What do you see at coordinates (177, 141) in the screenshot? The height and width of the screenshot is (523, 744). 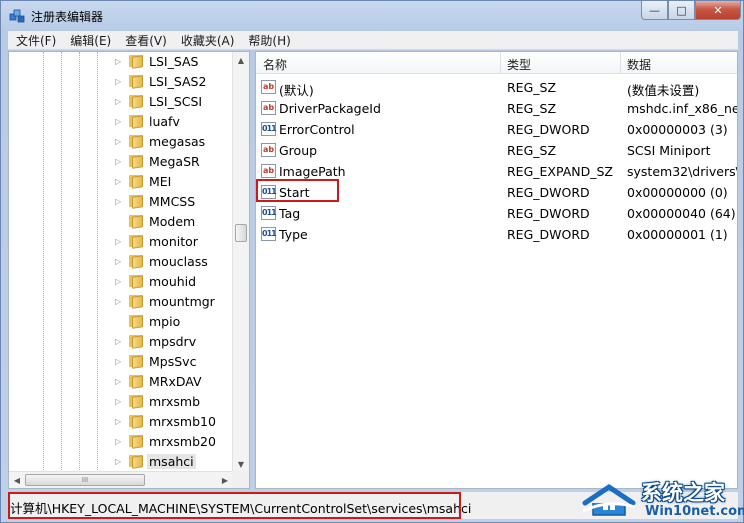 I see `tree-item-label: megasas` at bounding box center [177, 141].